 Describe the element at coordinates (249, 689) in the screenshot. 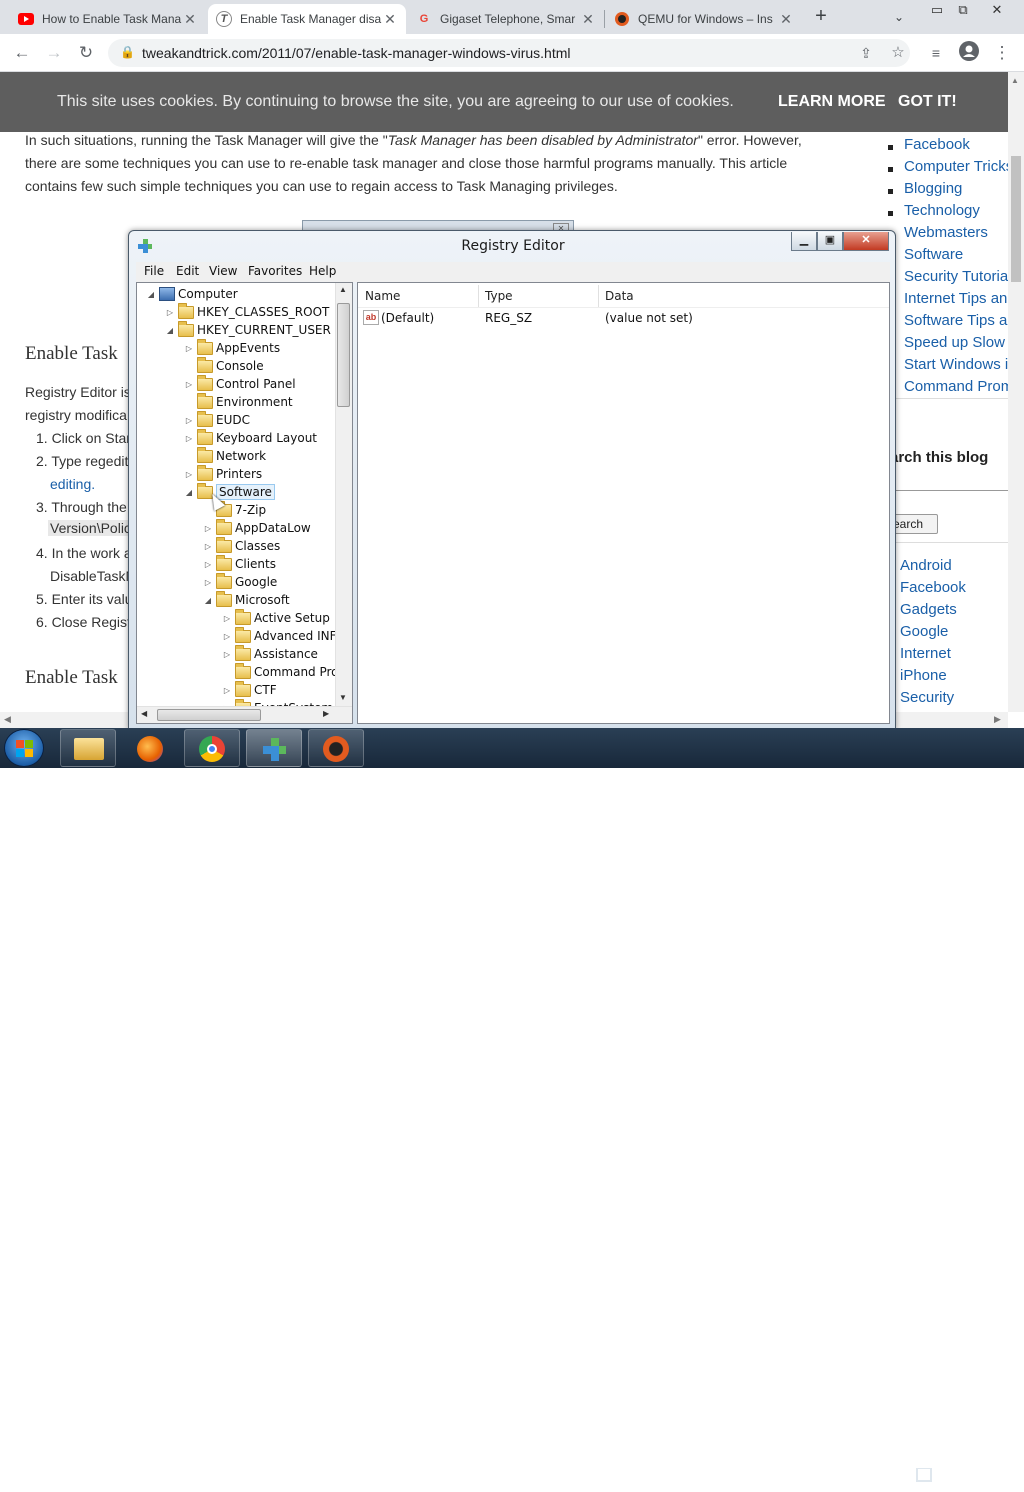

I see `tree-node: ▷ CTF` at that location.